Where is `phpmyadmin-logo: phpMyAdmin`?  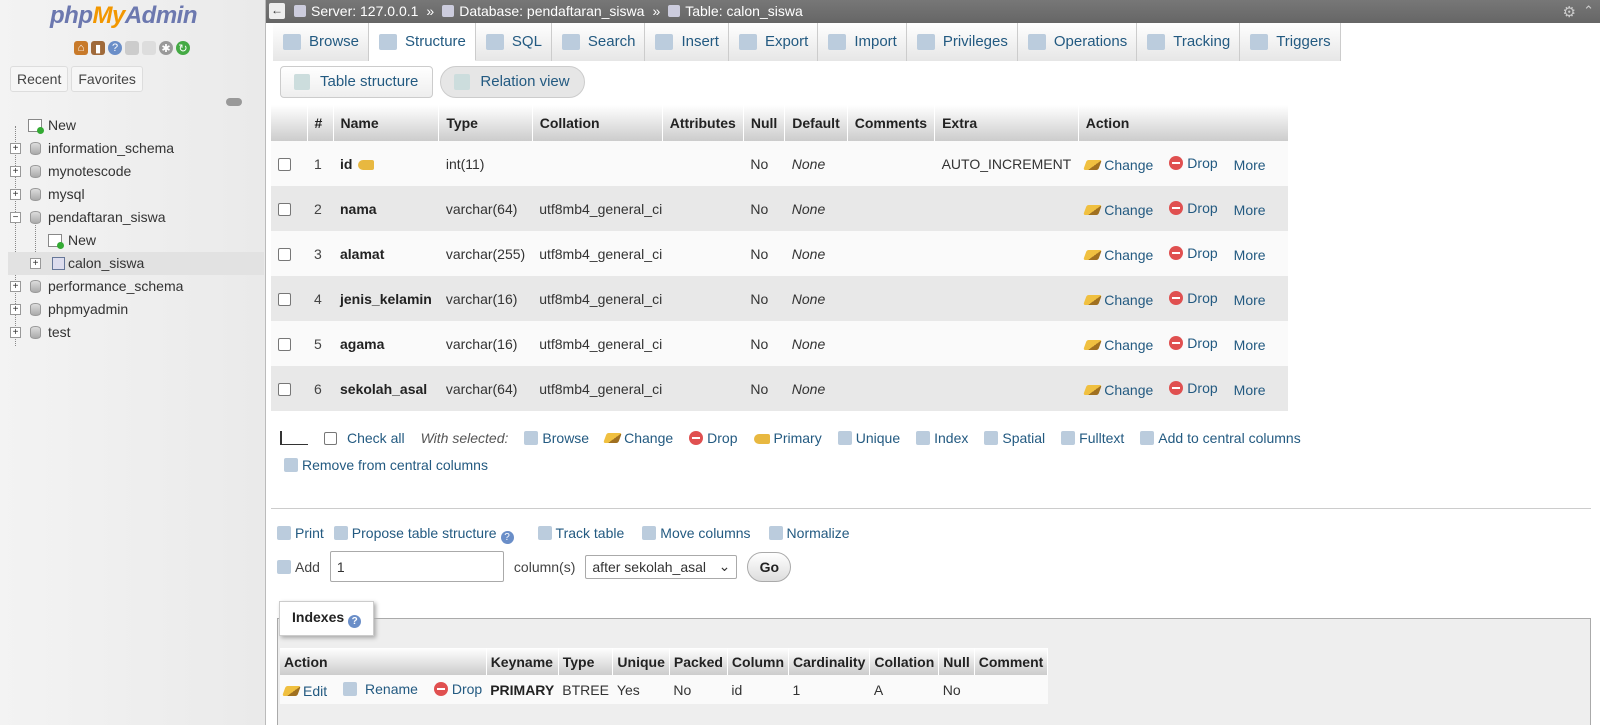 phpmyadmin-logo: phpMyAdmin is located at coordinates (124, 16).